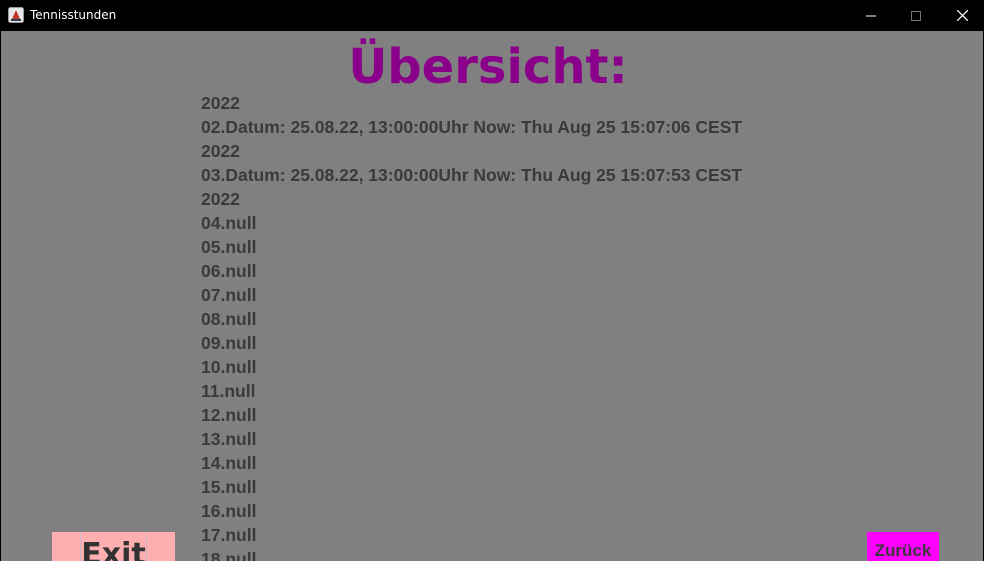 The width and height of the screenshot is (984, 561). I want to click on close-icon, so click(962, 15).